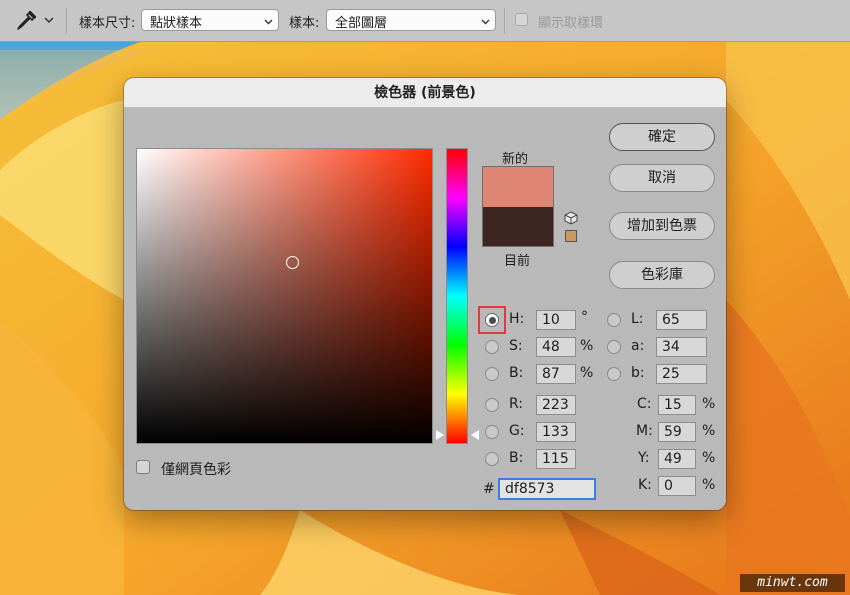 Image resolution: width=850 pixels, height=595 pixels. What do you see at coordinates (556, 374) in the screenshot?
I see `brightness-field: 87` at bounding box center [556, 374].